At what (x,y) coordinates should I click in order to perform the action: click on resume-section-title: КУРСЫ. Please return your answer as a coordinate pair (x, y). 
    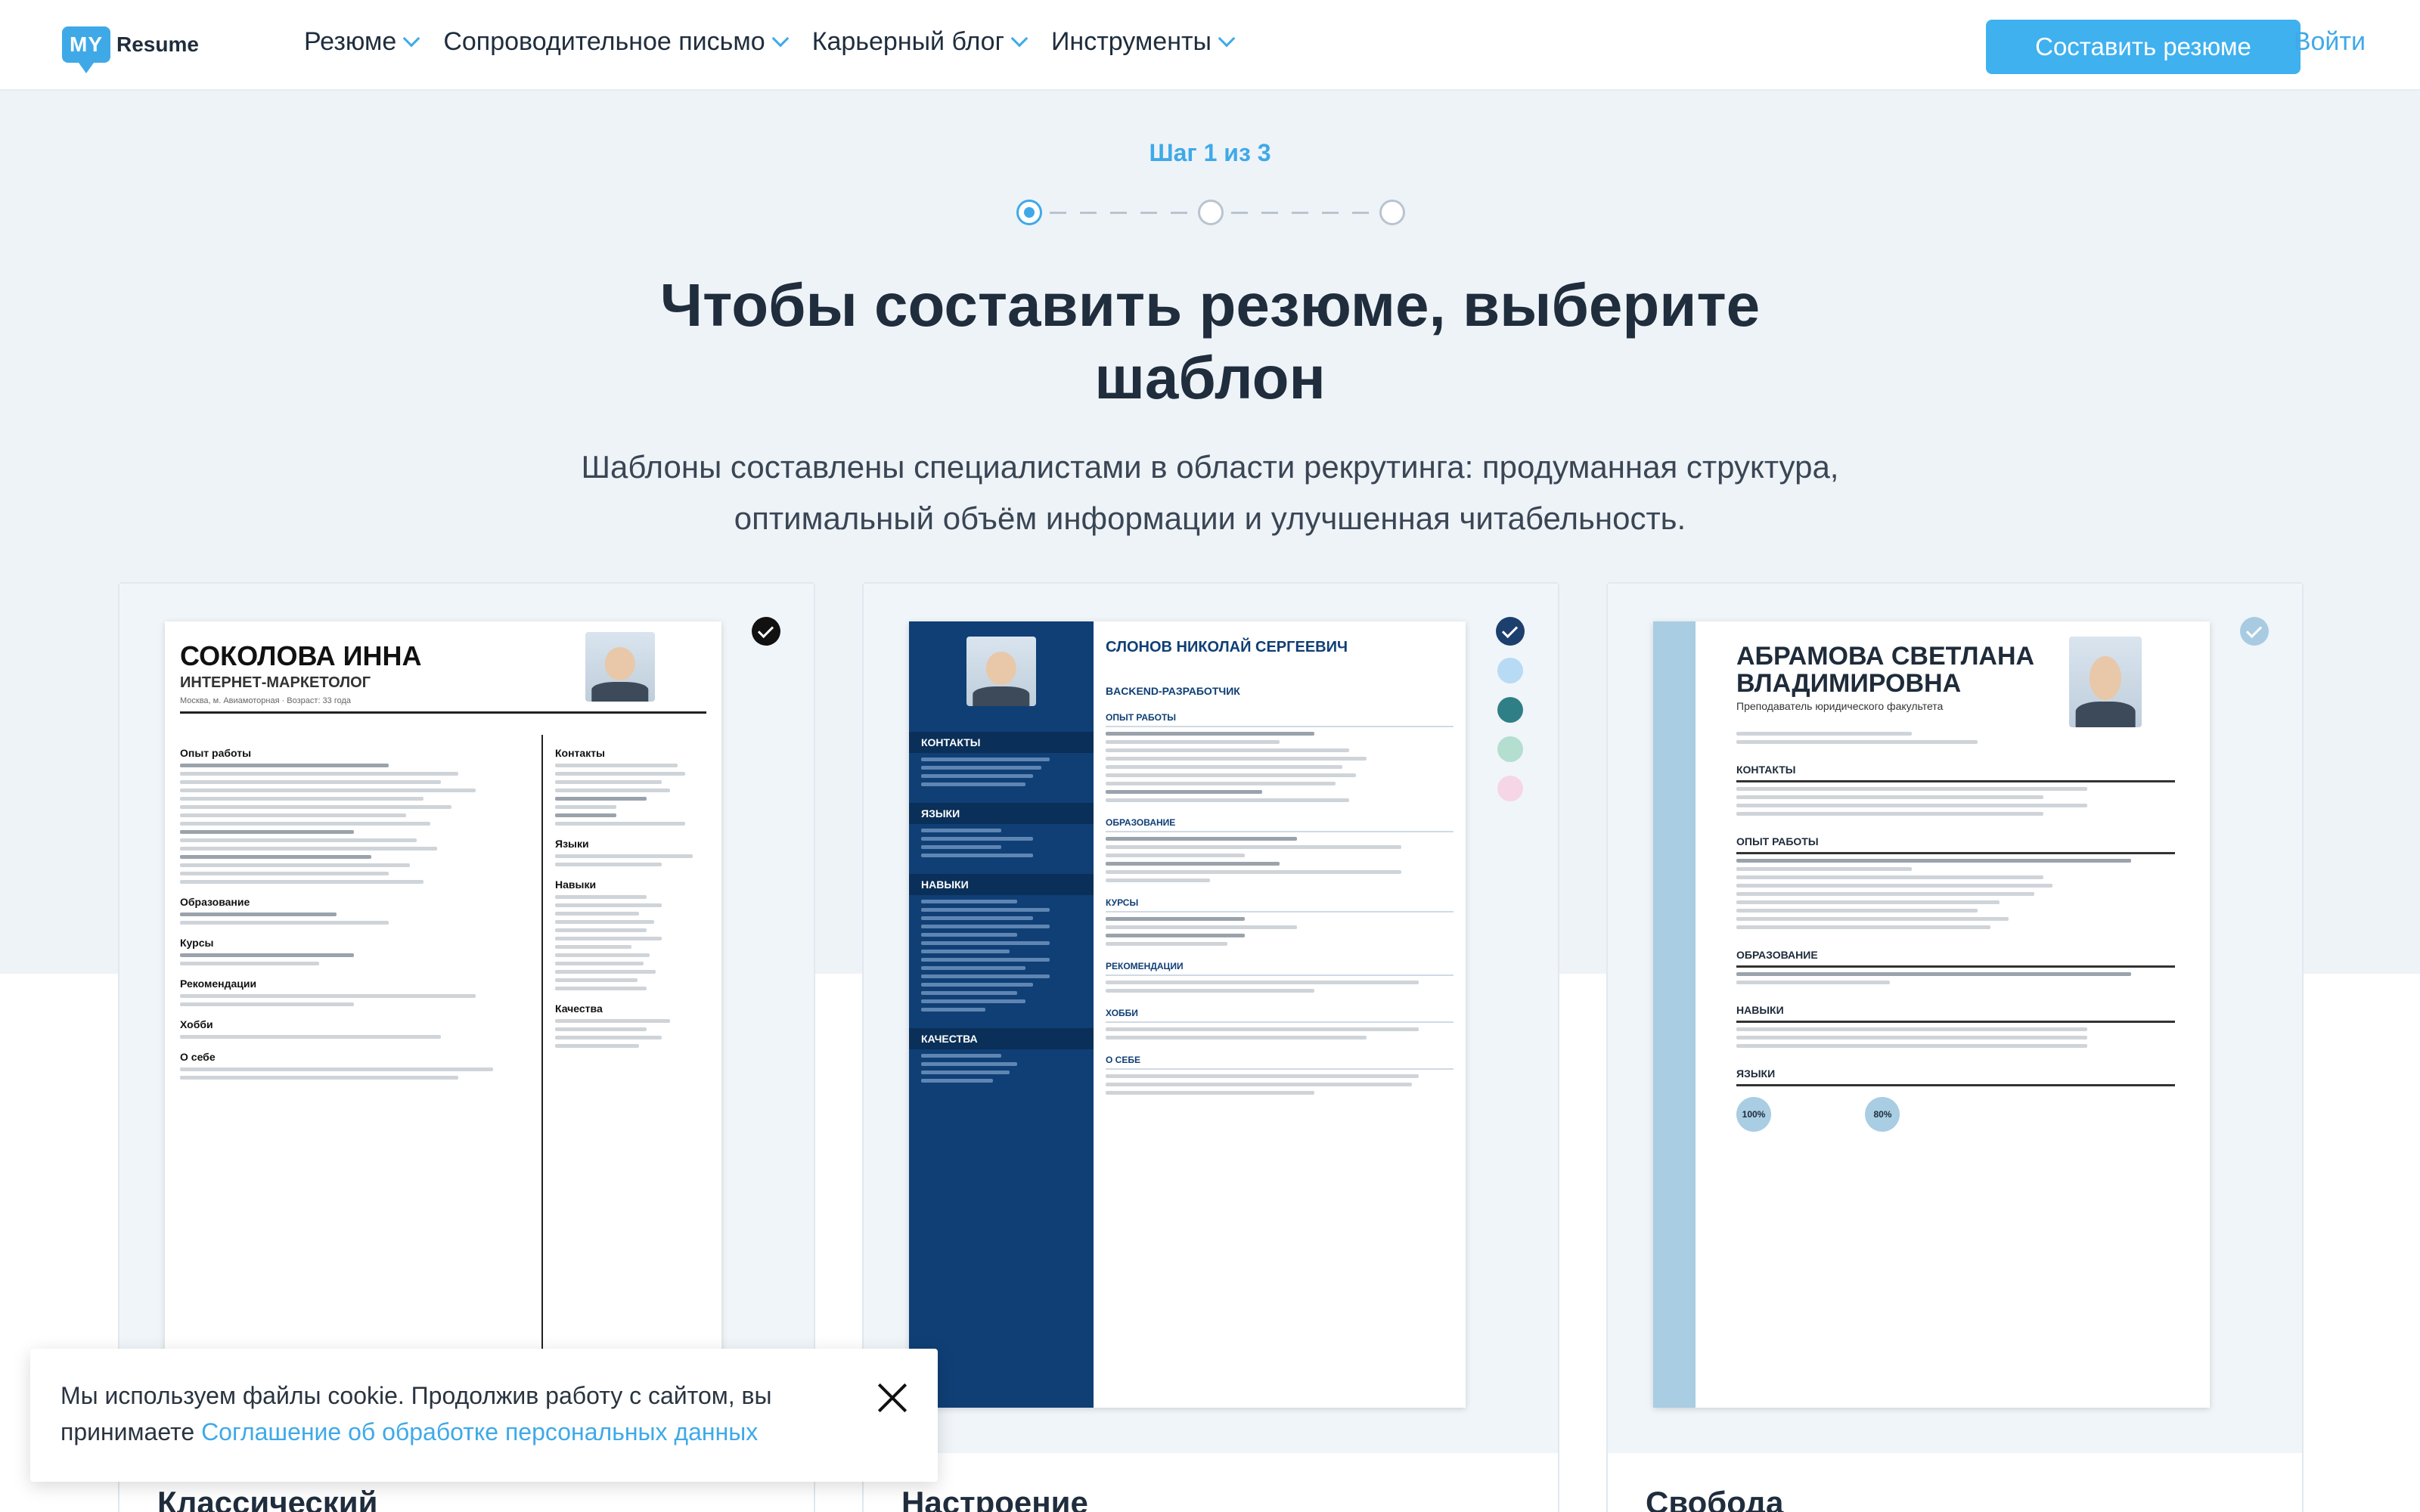
    Looking at the image, I should click on (1280, 905).